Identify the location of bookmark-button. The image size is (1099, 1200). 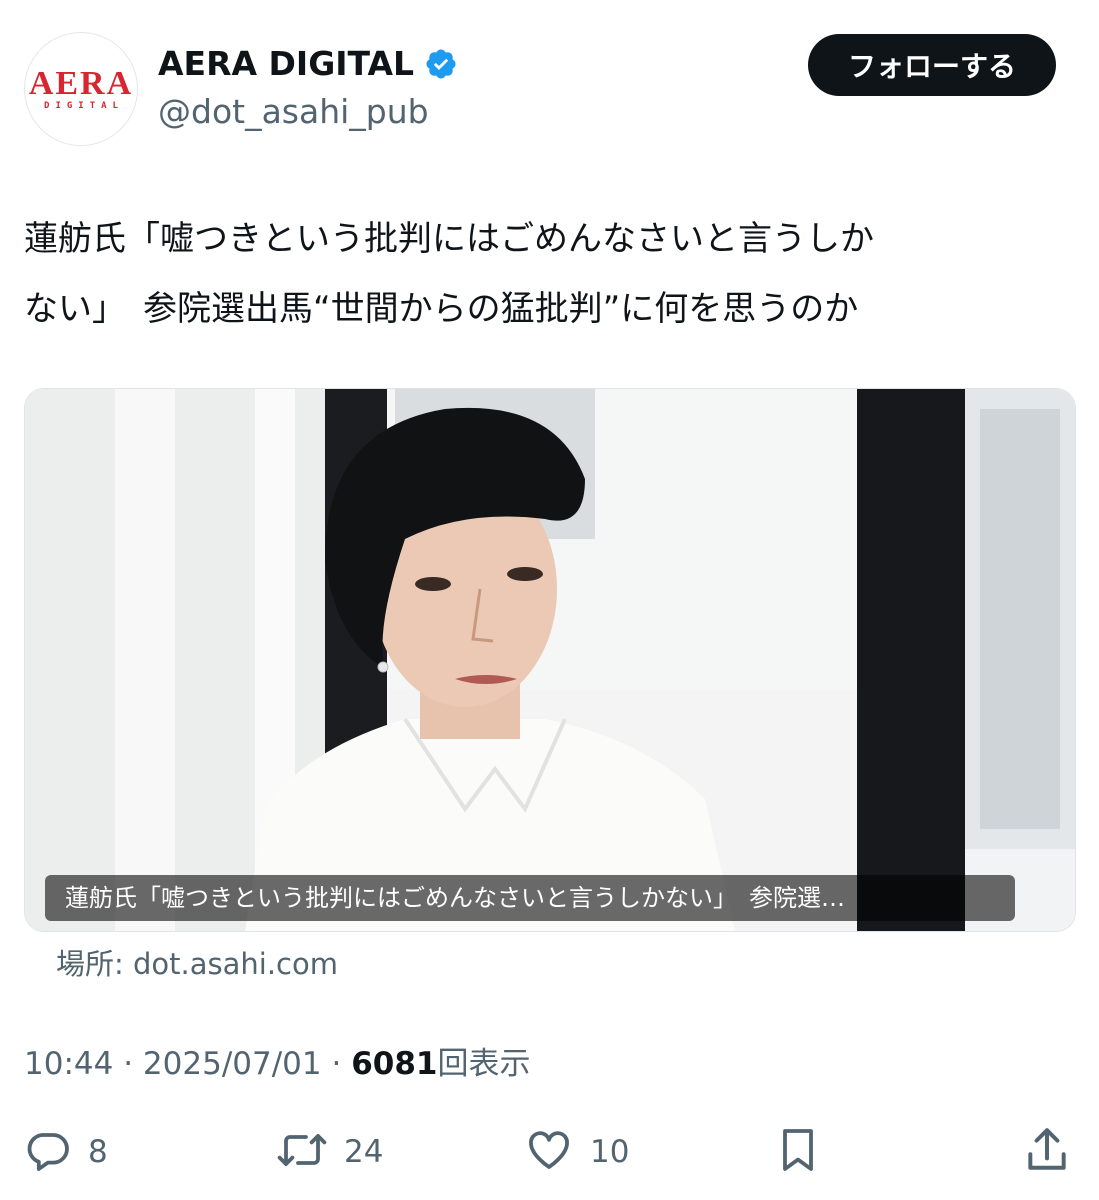
(798, 1152).